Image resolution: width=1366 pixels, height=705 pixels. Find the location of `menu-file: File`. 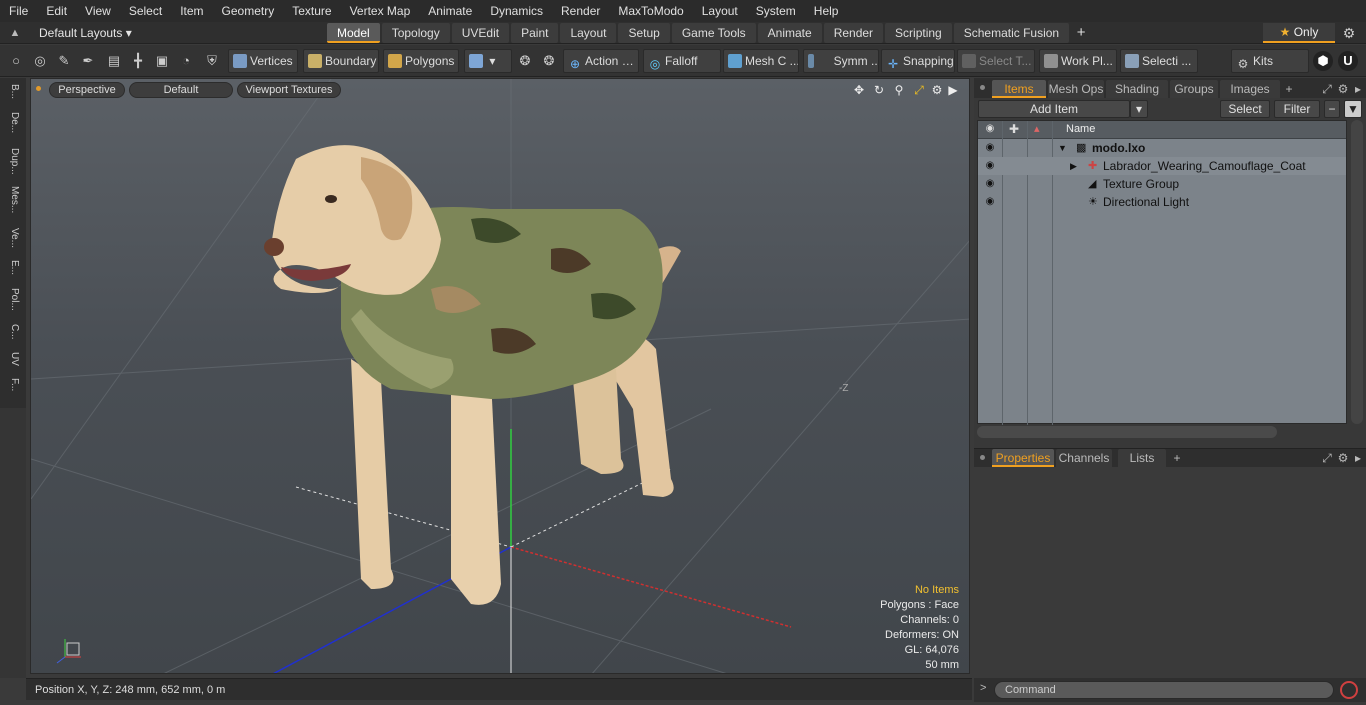

menu-file: File is located at coordinates (18, 11).